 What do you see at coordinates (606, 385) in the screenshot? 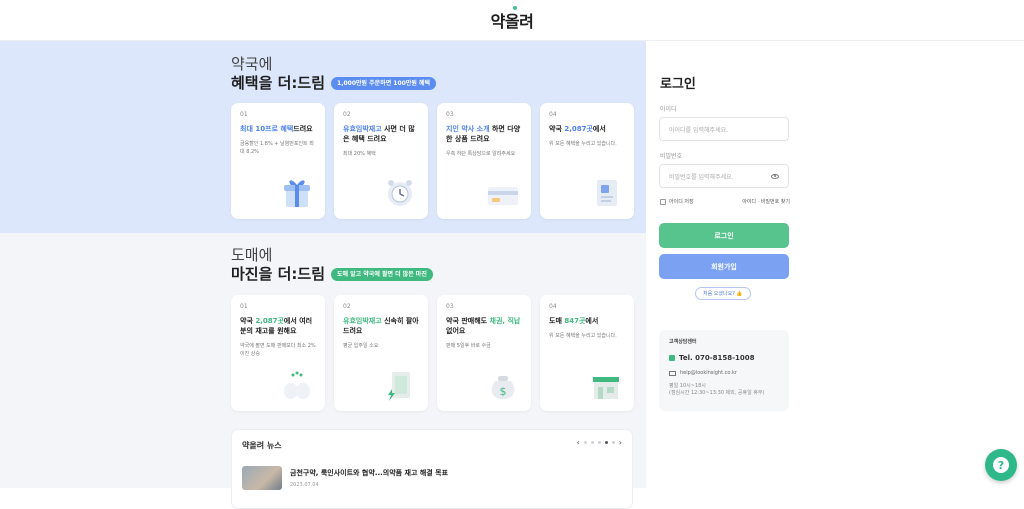
I see `store-icon` at bounding box center [606, 385].